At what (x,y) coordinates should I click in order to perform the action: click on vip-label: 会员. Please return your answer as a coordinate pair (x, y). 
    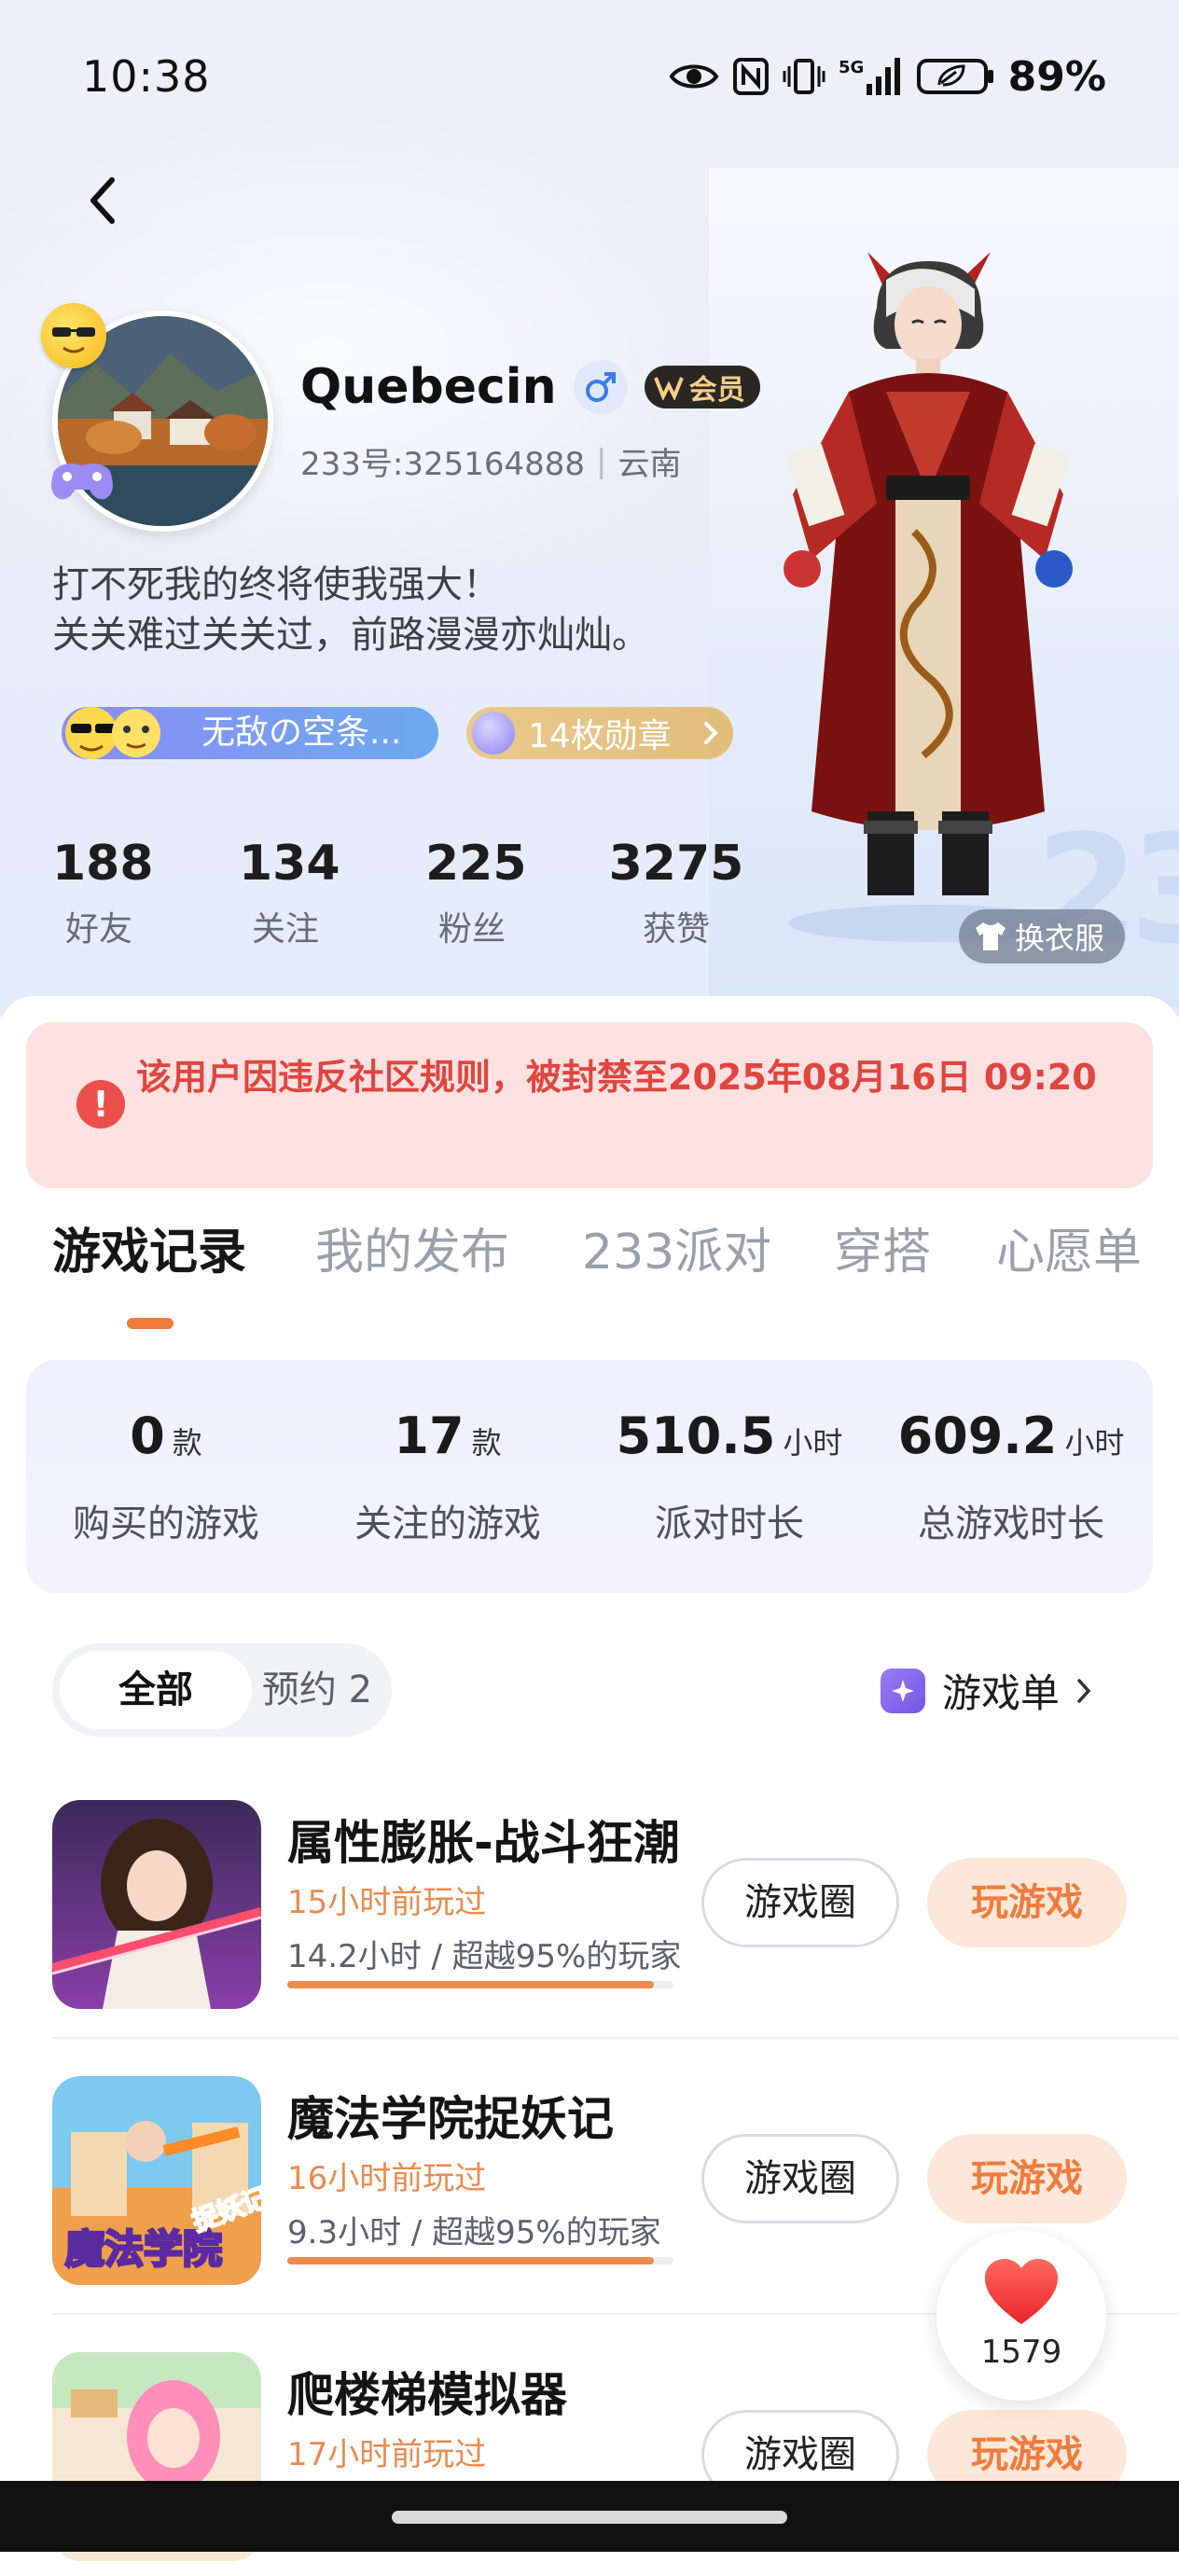
    Looking at the image, I should click on (716, 390).